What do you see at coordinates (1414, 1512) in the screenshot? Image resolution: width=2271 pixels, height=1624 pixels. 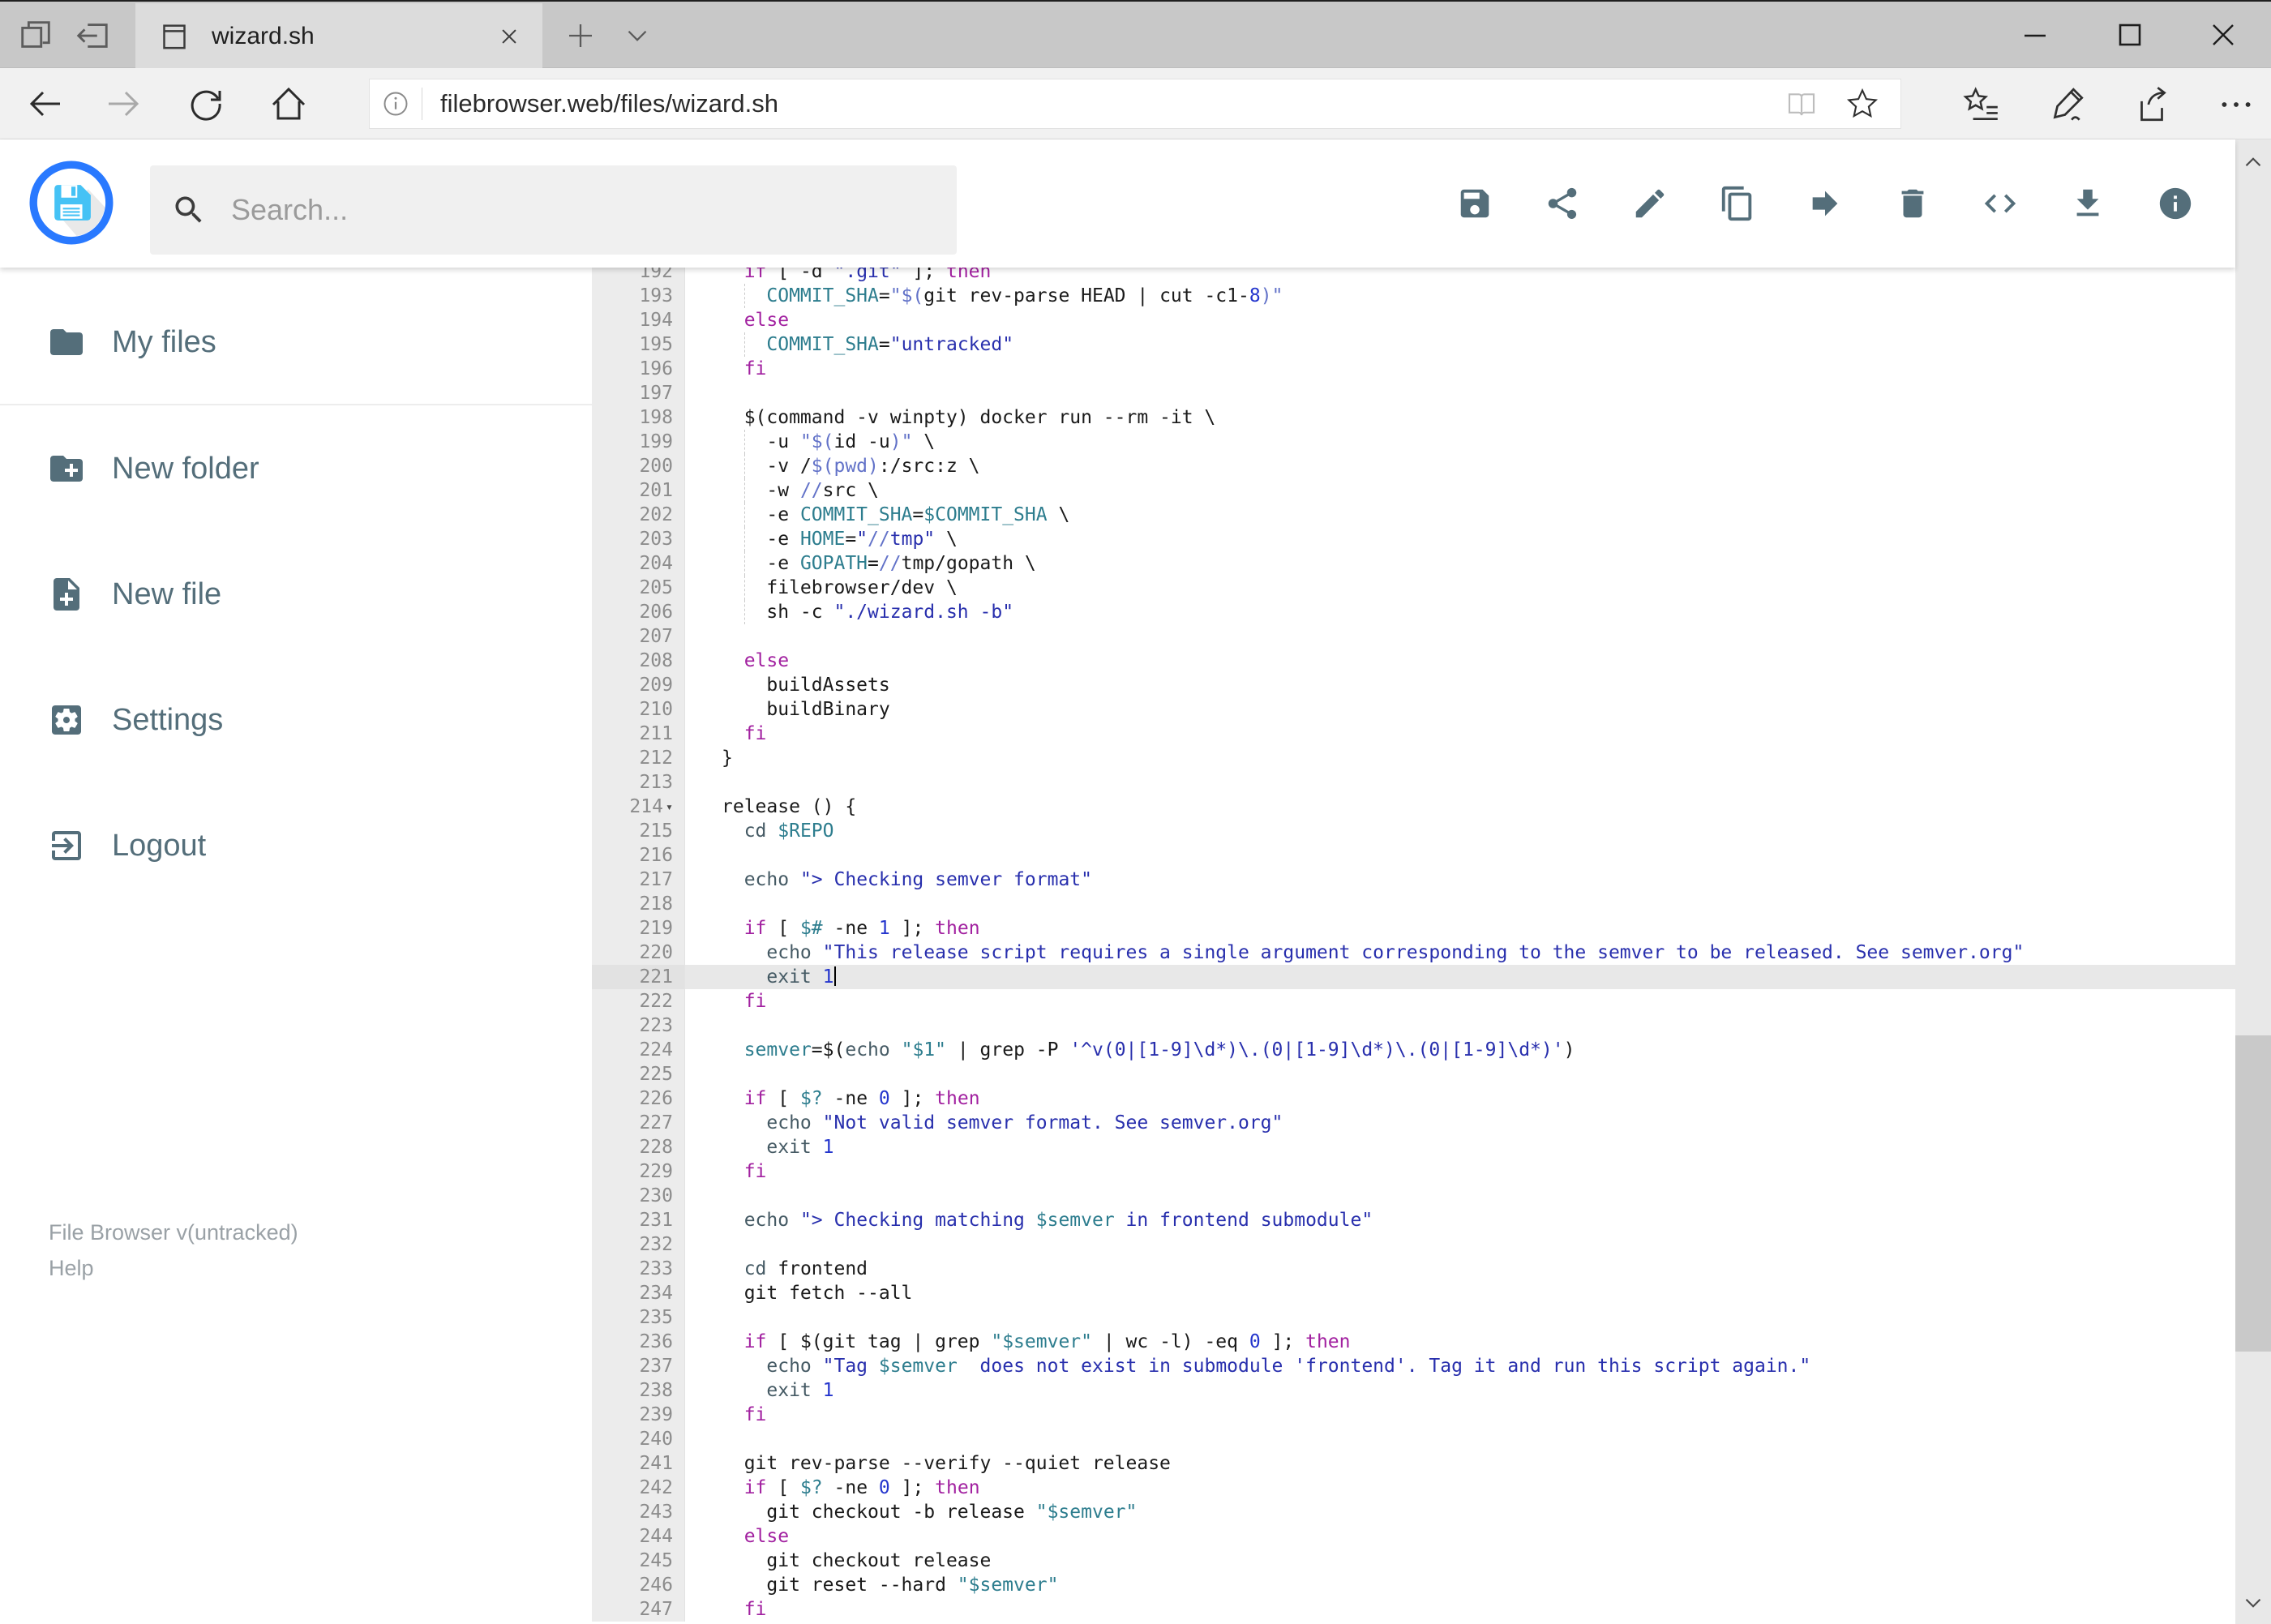 I see `code-line: 243 git checkout -b release "$semver"` at bounding box center [1414, 1512].